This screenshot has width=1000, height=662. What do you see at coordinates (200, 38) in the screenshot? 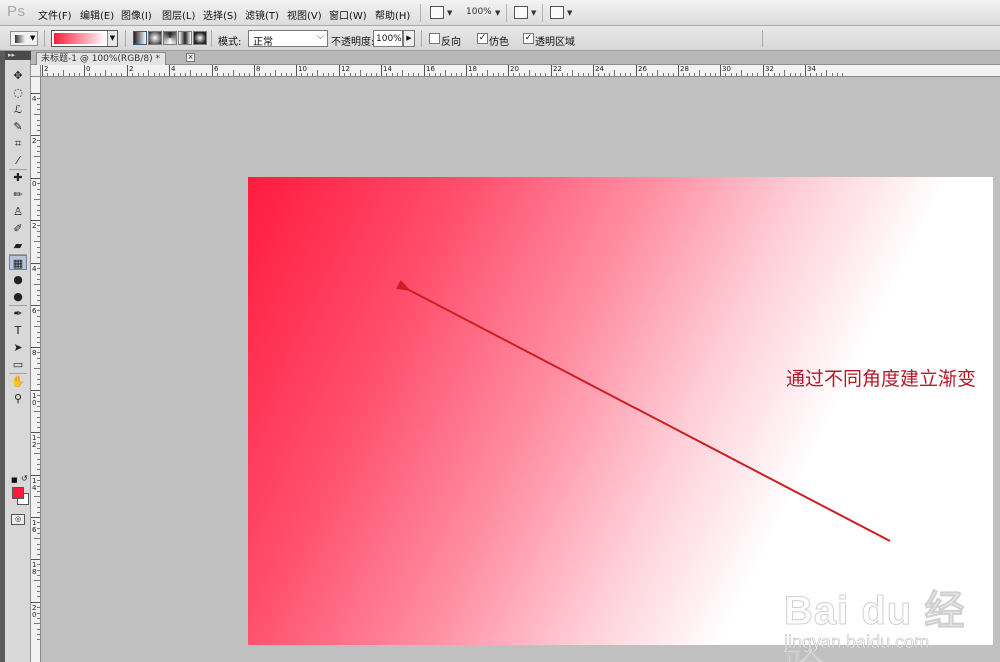
I see `diamond-gradient-button` at bounding box center [200, 38].